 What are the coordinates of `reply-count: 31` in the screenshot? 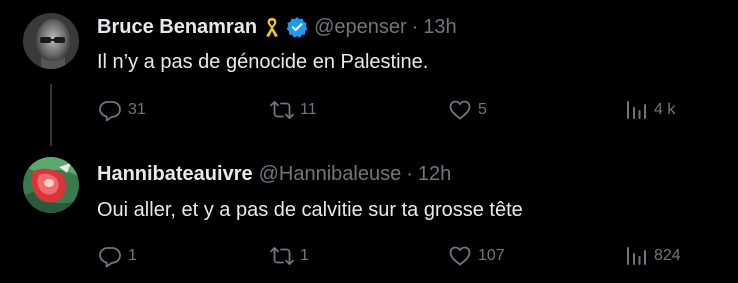 It's located at (137, 109).